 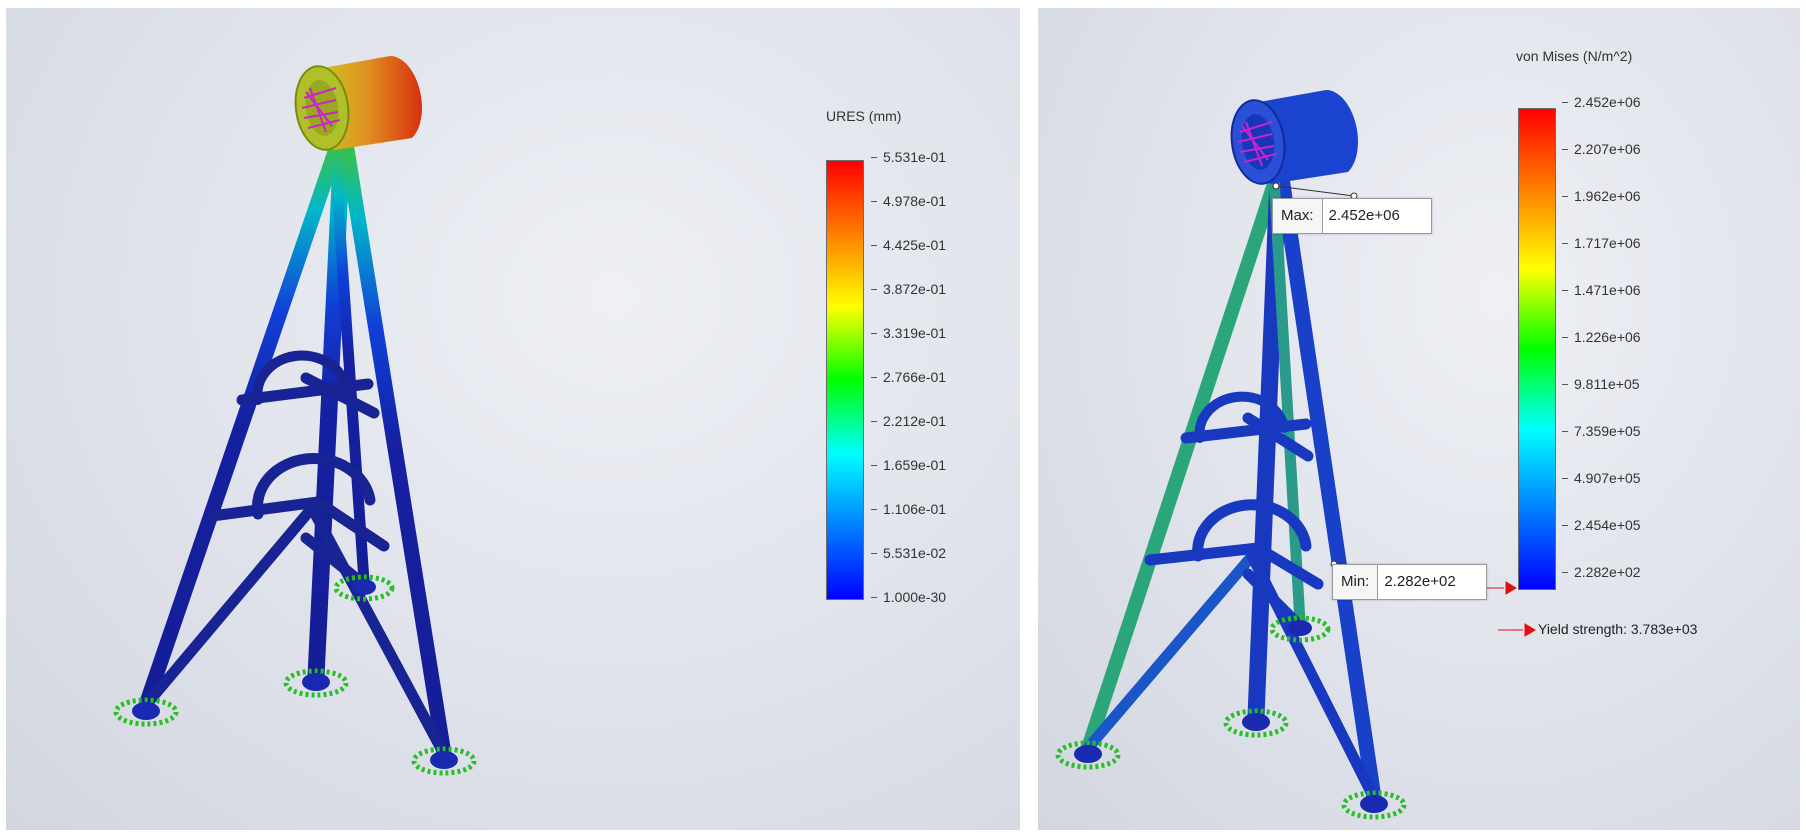 What do you see at coordinates (1364, 215) in the screenshot?
I see `max-probe-value: 2.452e+06` at bounding box center [1364, 215].